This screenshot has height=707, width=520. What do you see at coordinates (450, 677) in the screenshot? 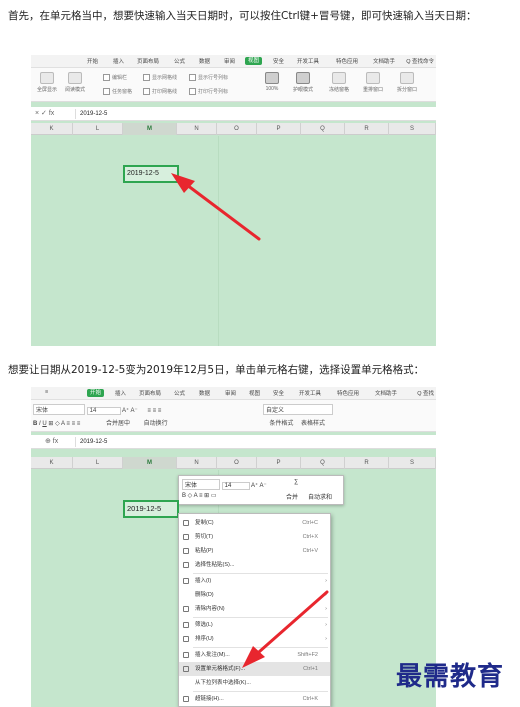
I see `watermark-logo: 最需教育` at bounding box center [450, 677].